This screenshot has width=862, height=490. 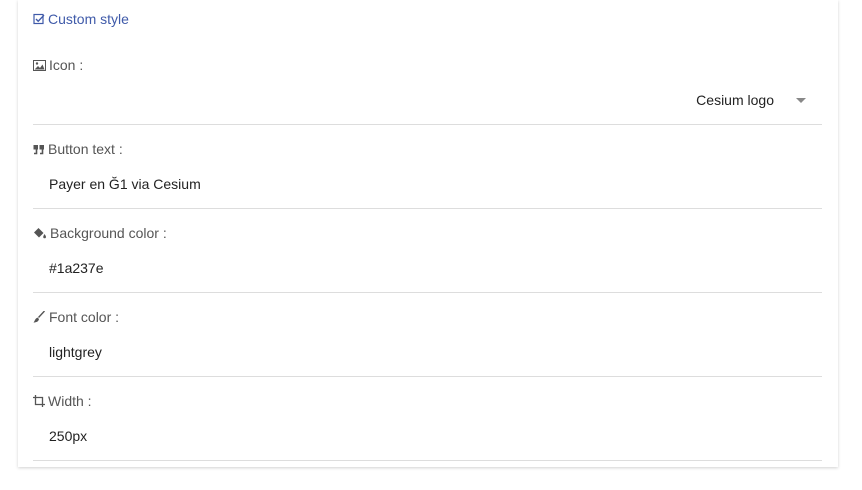 I want to click on icon-select-value: Cesium logo, so click(x=735, y=100).